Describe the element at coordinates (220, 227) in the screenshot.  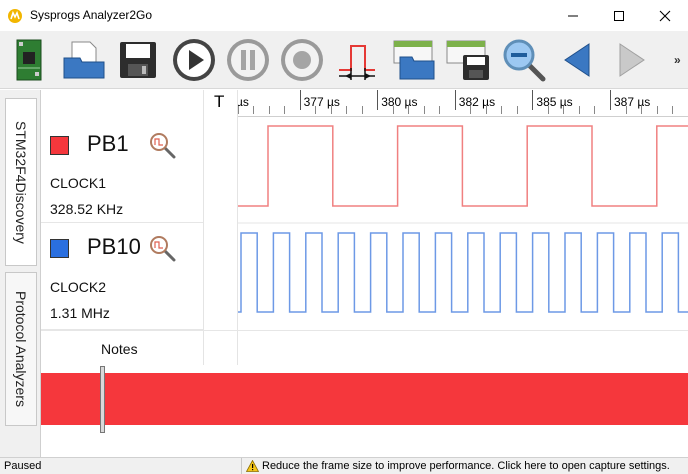
I see `trigger-column: T` at that location.